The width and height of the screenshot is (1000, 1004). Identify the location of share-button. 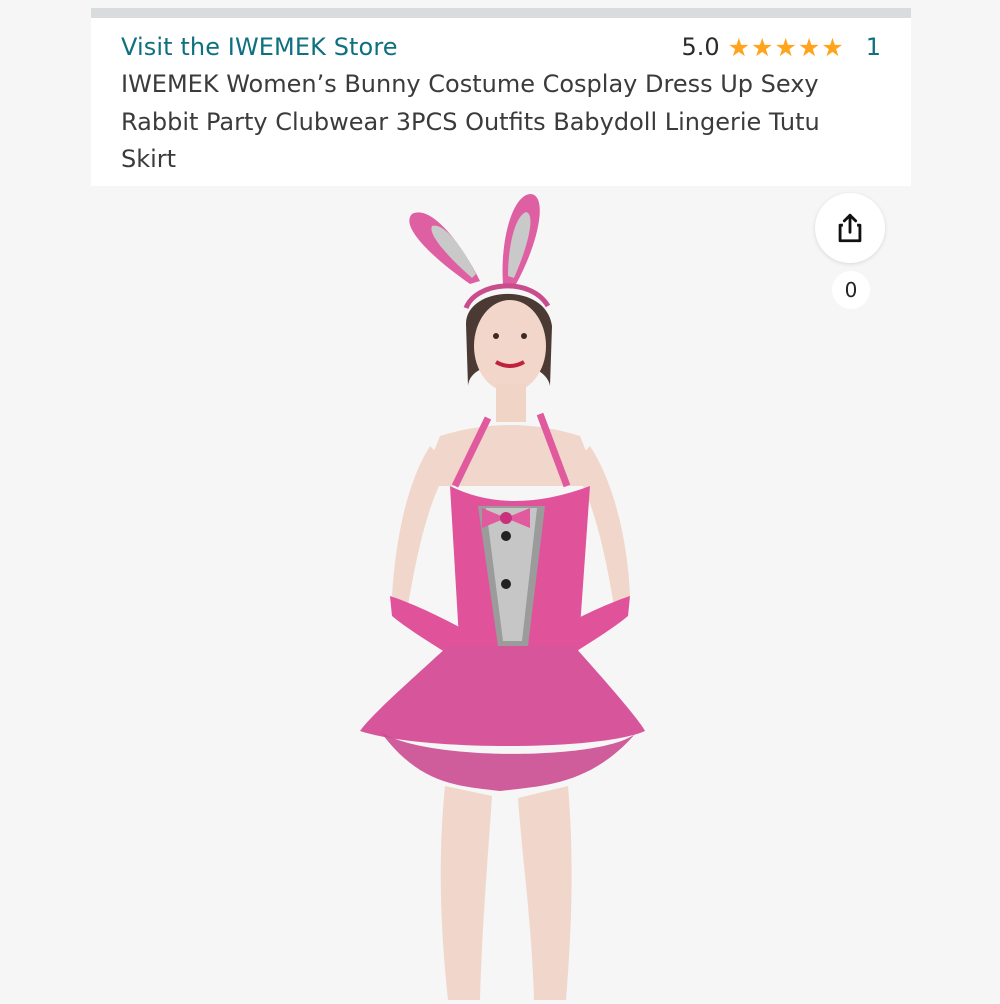
(850, 228).